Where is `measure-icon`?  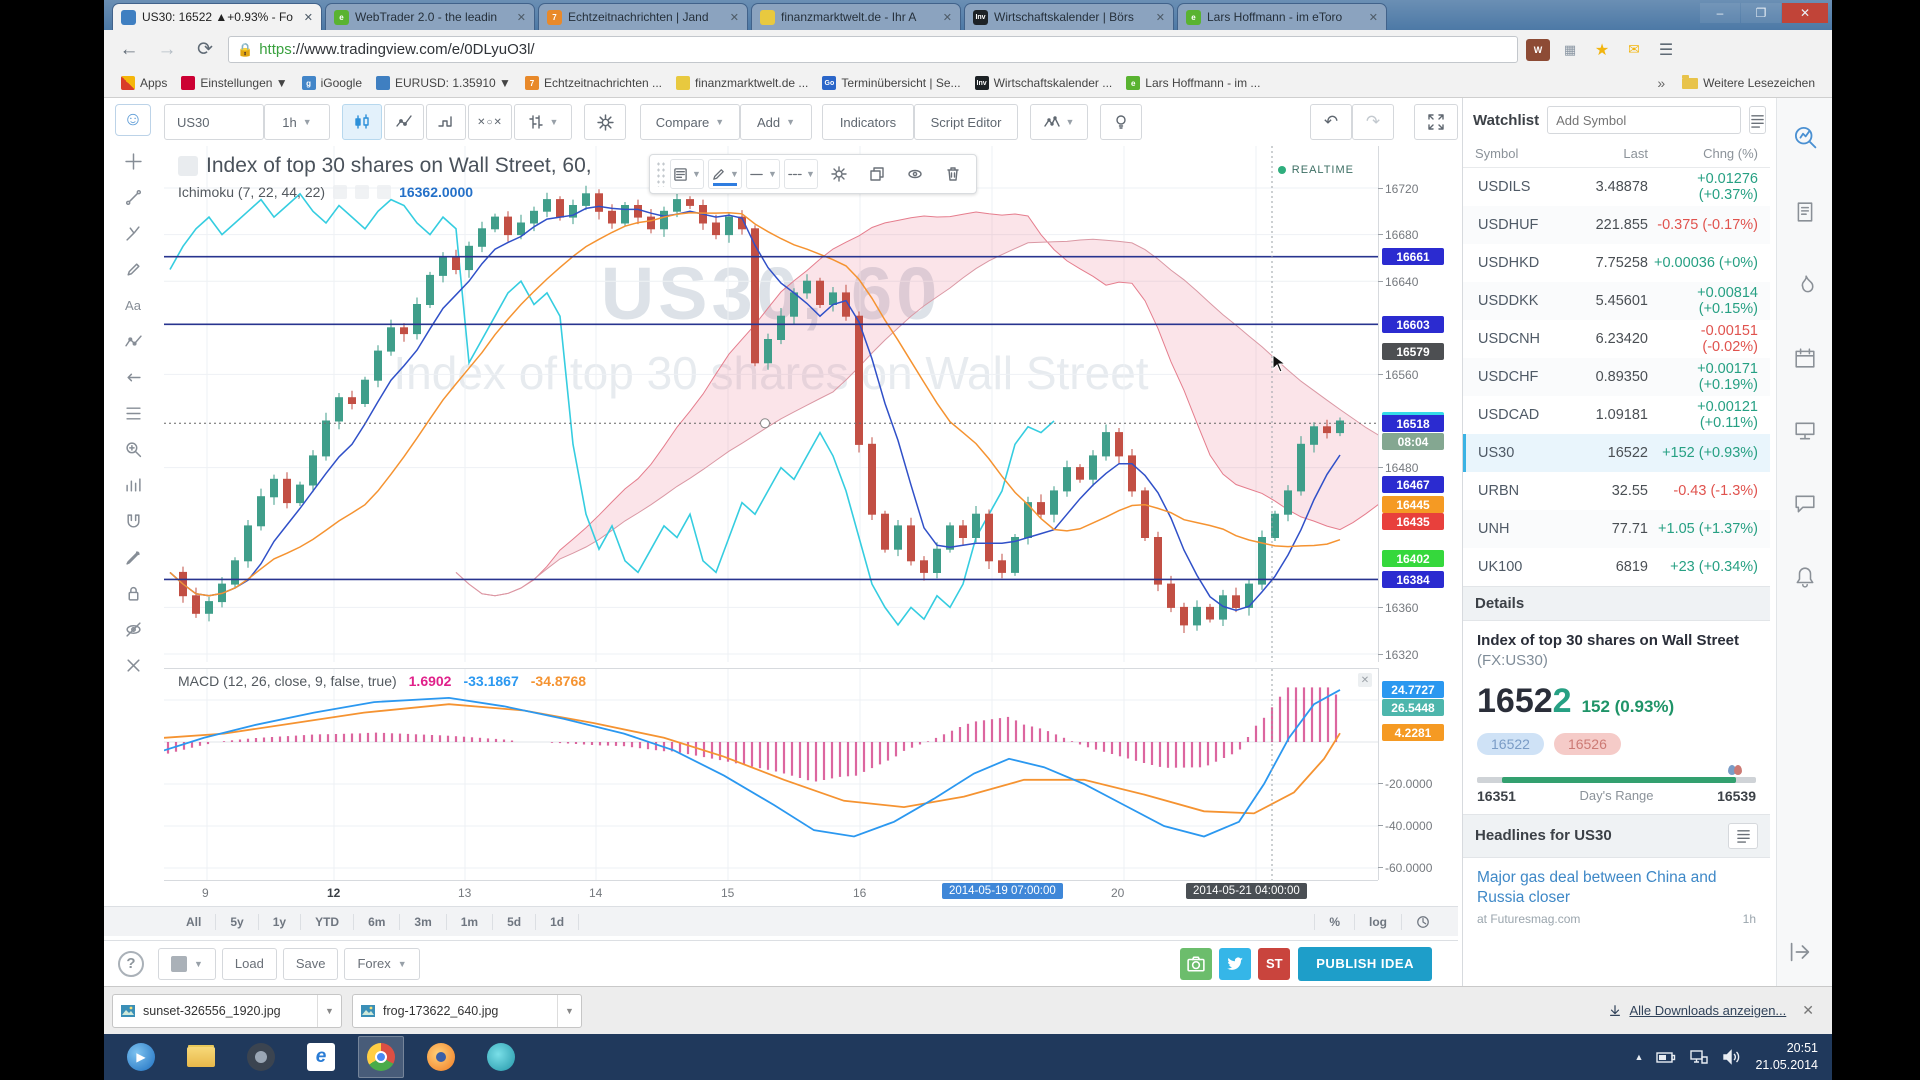 measure-icon is located at coordinates (133, 485).